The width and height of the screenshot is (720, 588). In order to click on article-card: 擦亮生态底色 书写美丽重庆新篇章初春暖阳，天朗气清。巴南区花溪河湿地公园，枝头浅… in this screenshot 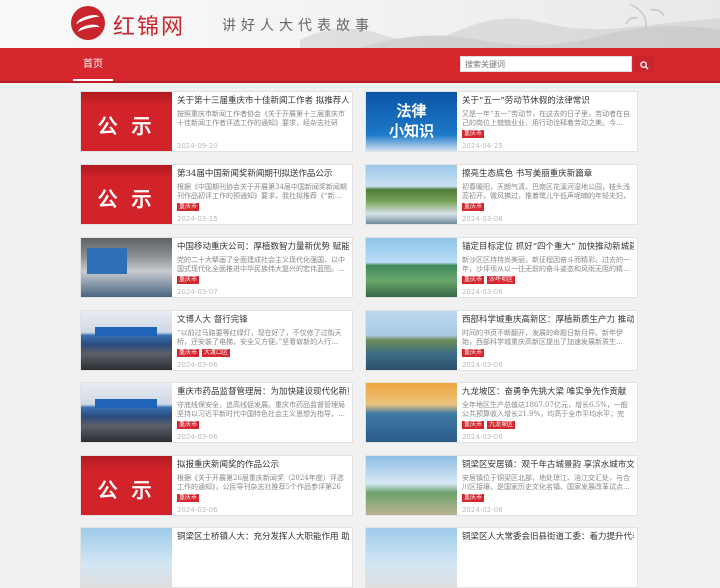, I will do `click(501, 194)`.